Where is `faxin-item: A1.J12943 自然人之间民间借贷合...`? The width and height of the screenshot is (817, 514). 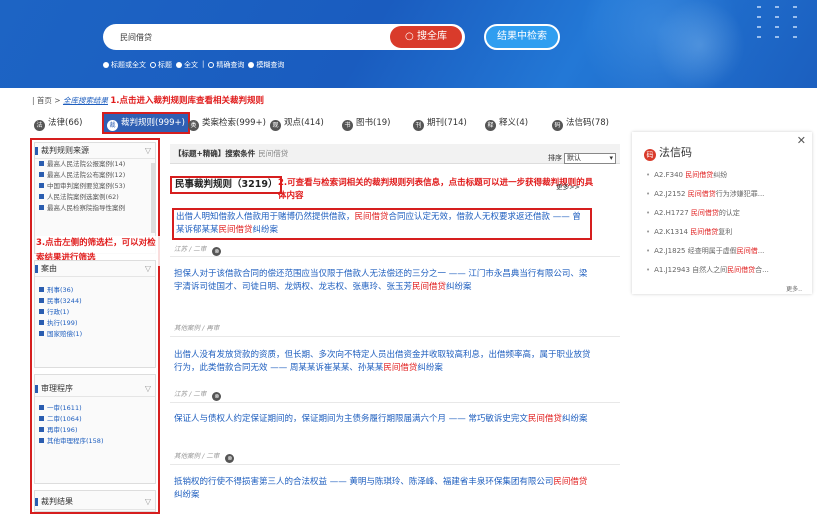 faxin-item: A1.J12943 自然人之间民间借贷合... is located at coordinates (707, 270).